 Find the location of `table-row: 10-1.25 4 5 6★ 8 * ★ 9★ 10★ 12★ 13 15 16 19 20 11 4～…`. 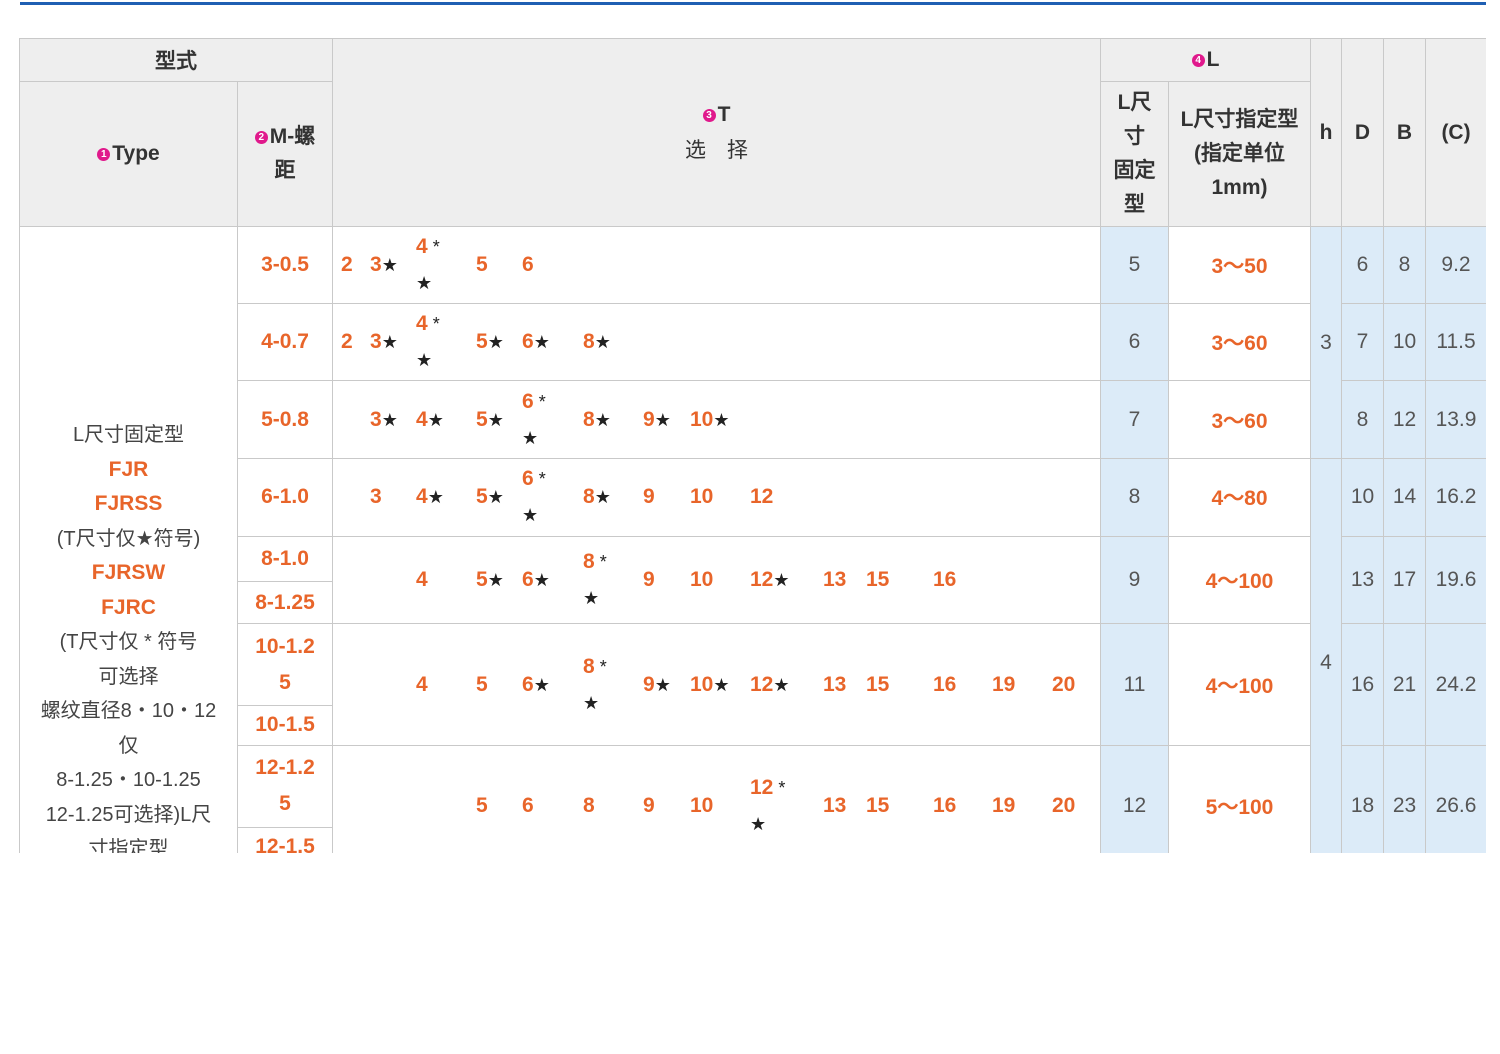

table-row: 10-1.25 4 5 6★ 8 * ★ 9★ 10★ 12★ 13 15 16 19 20 11 4～… is located at coordinates (753, 684).